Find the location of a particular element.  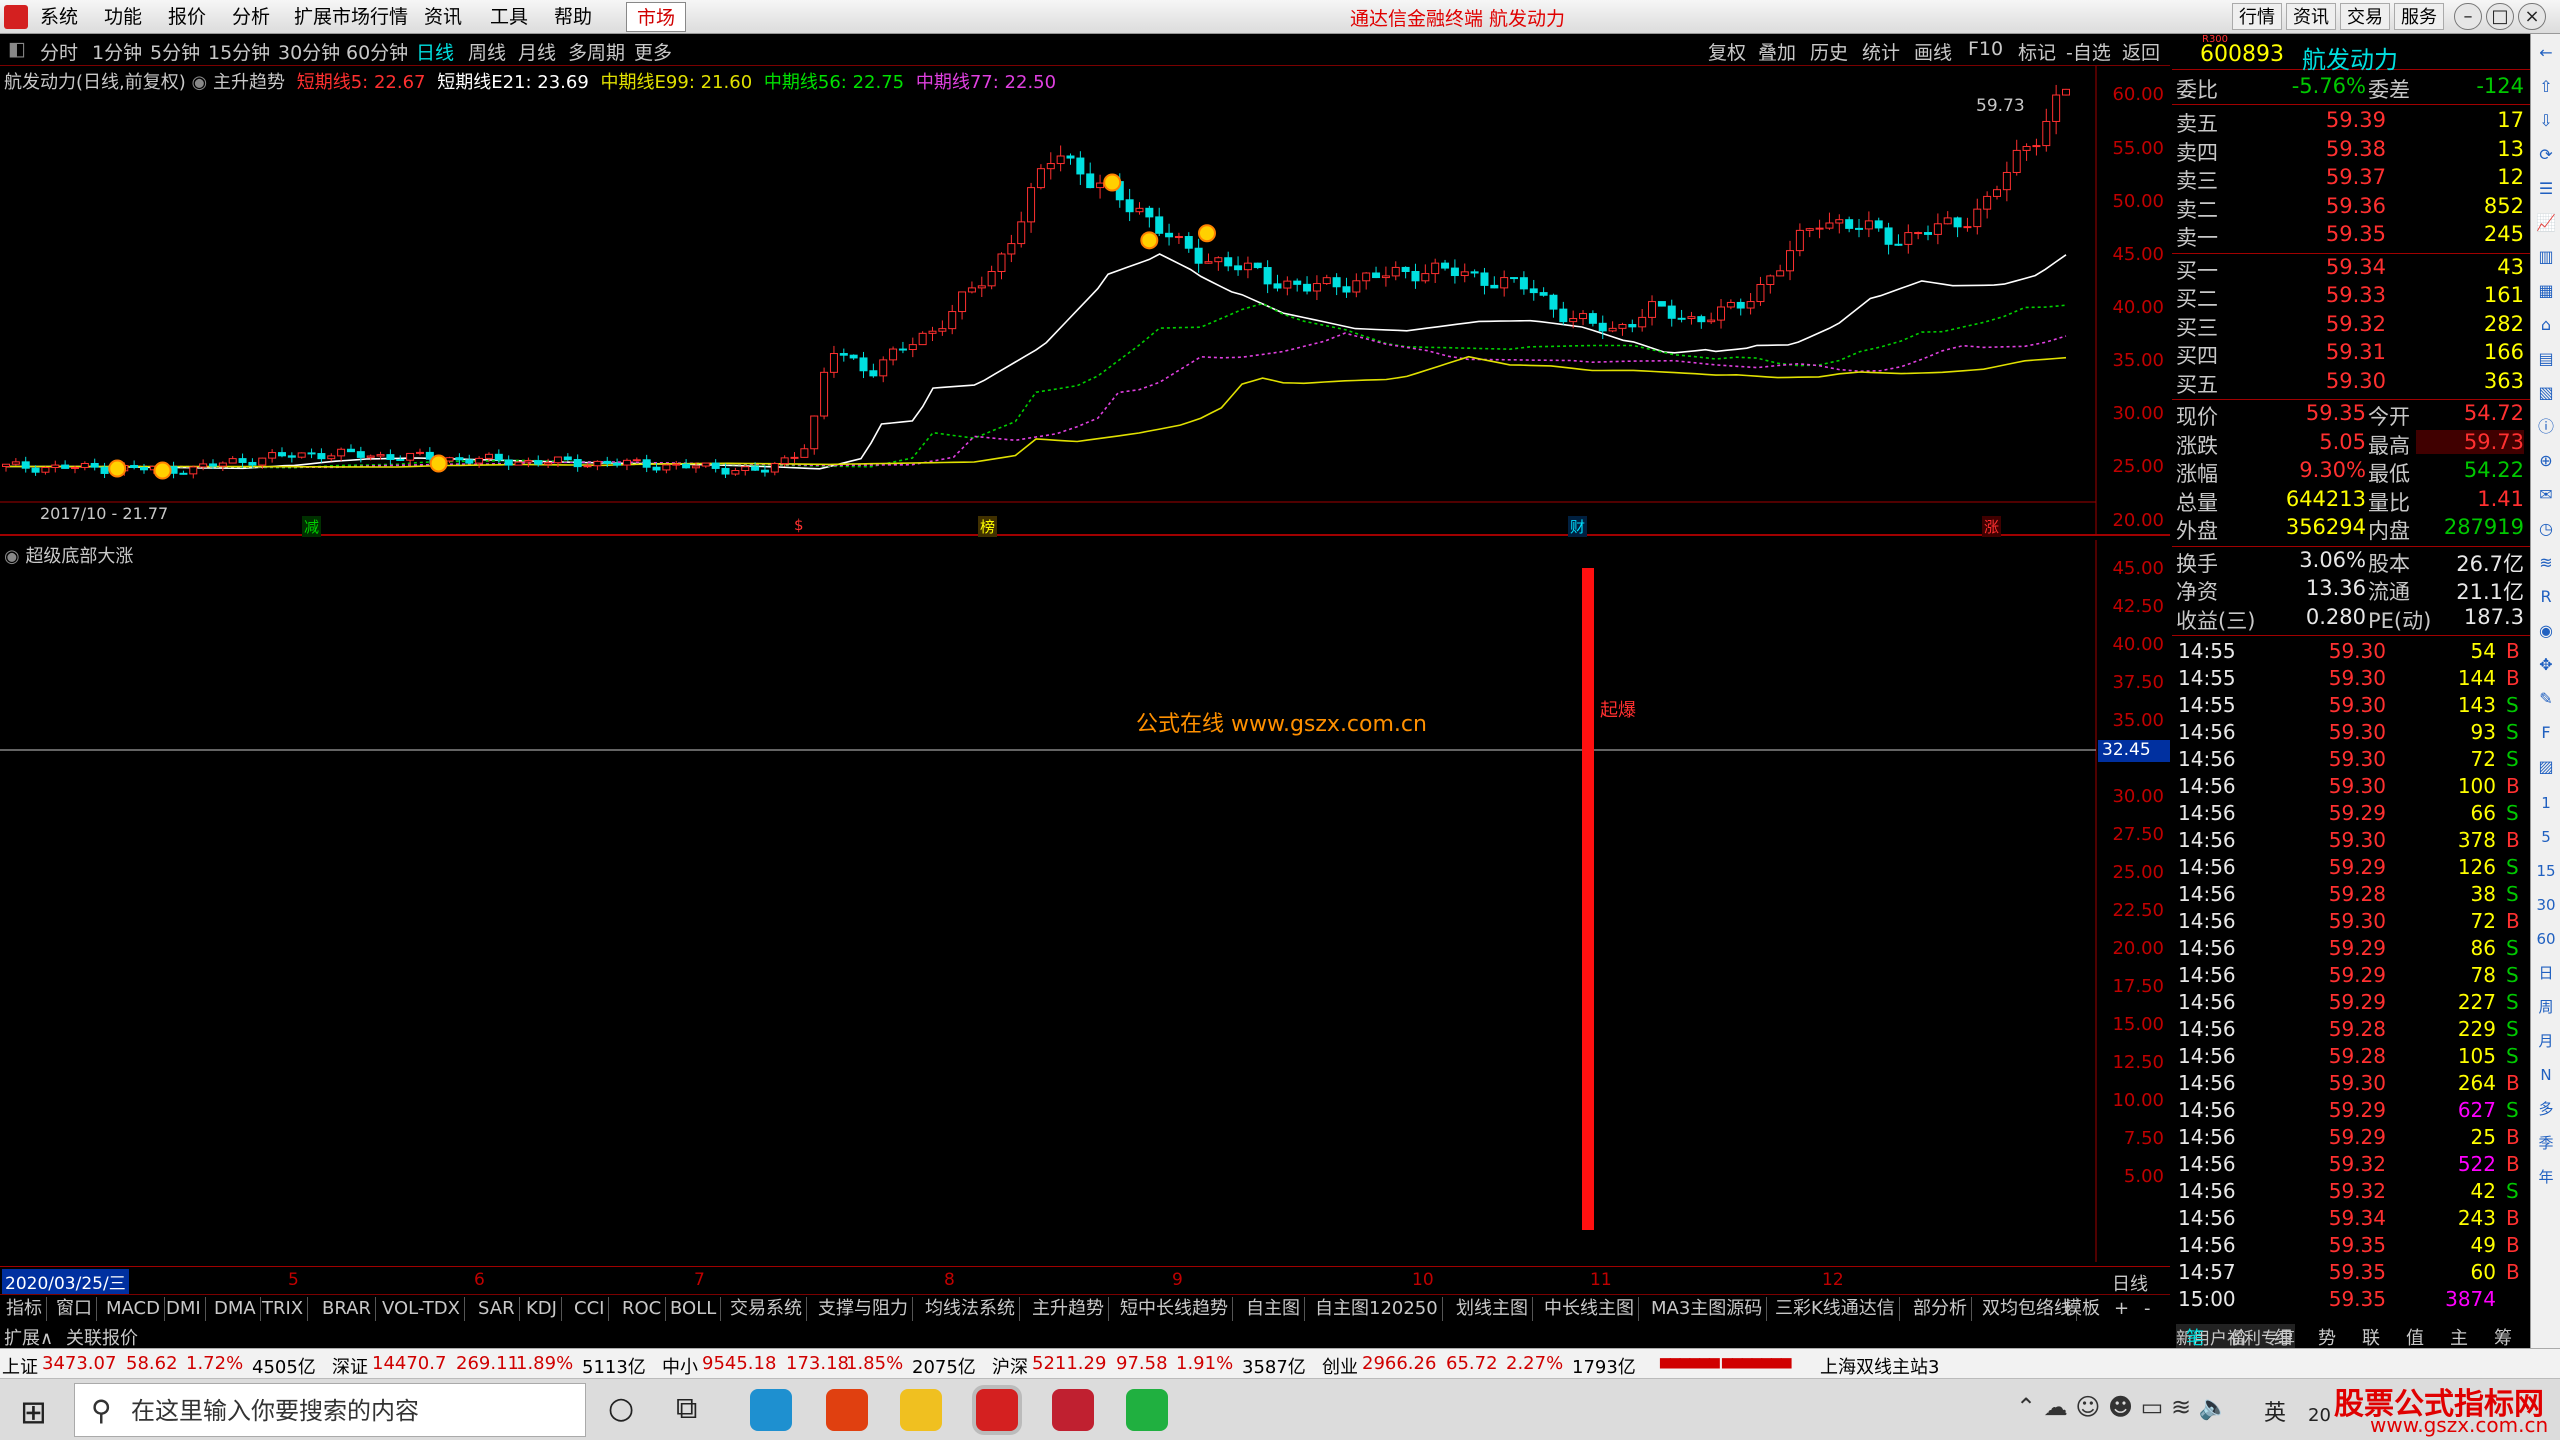

ask-row: 卖五 59.39 17 is located at coordinates (2351, 122).